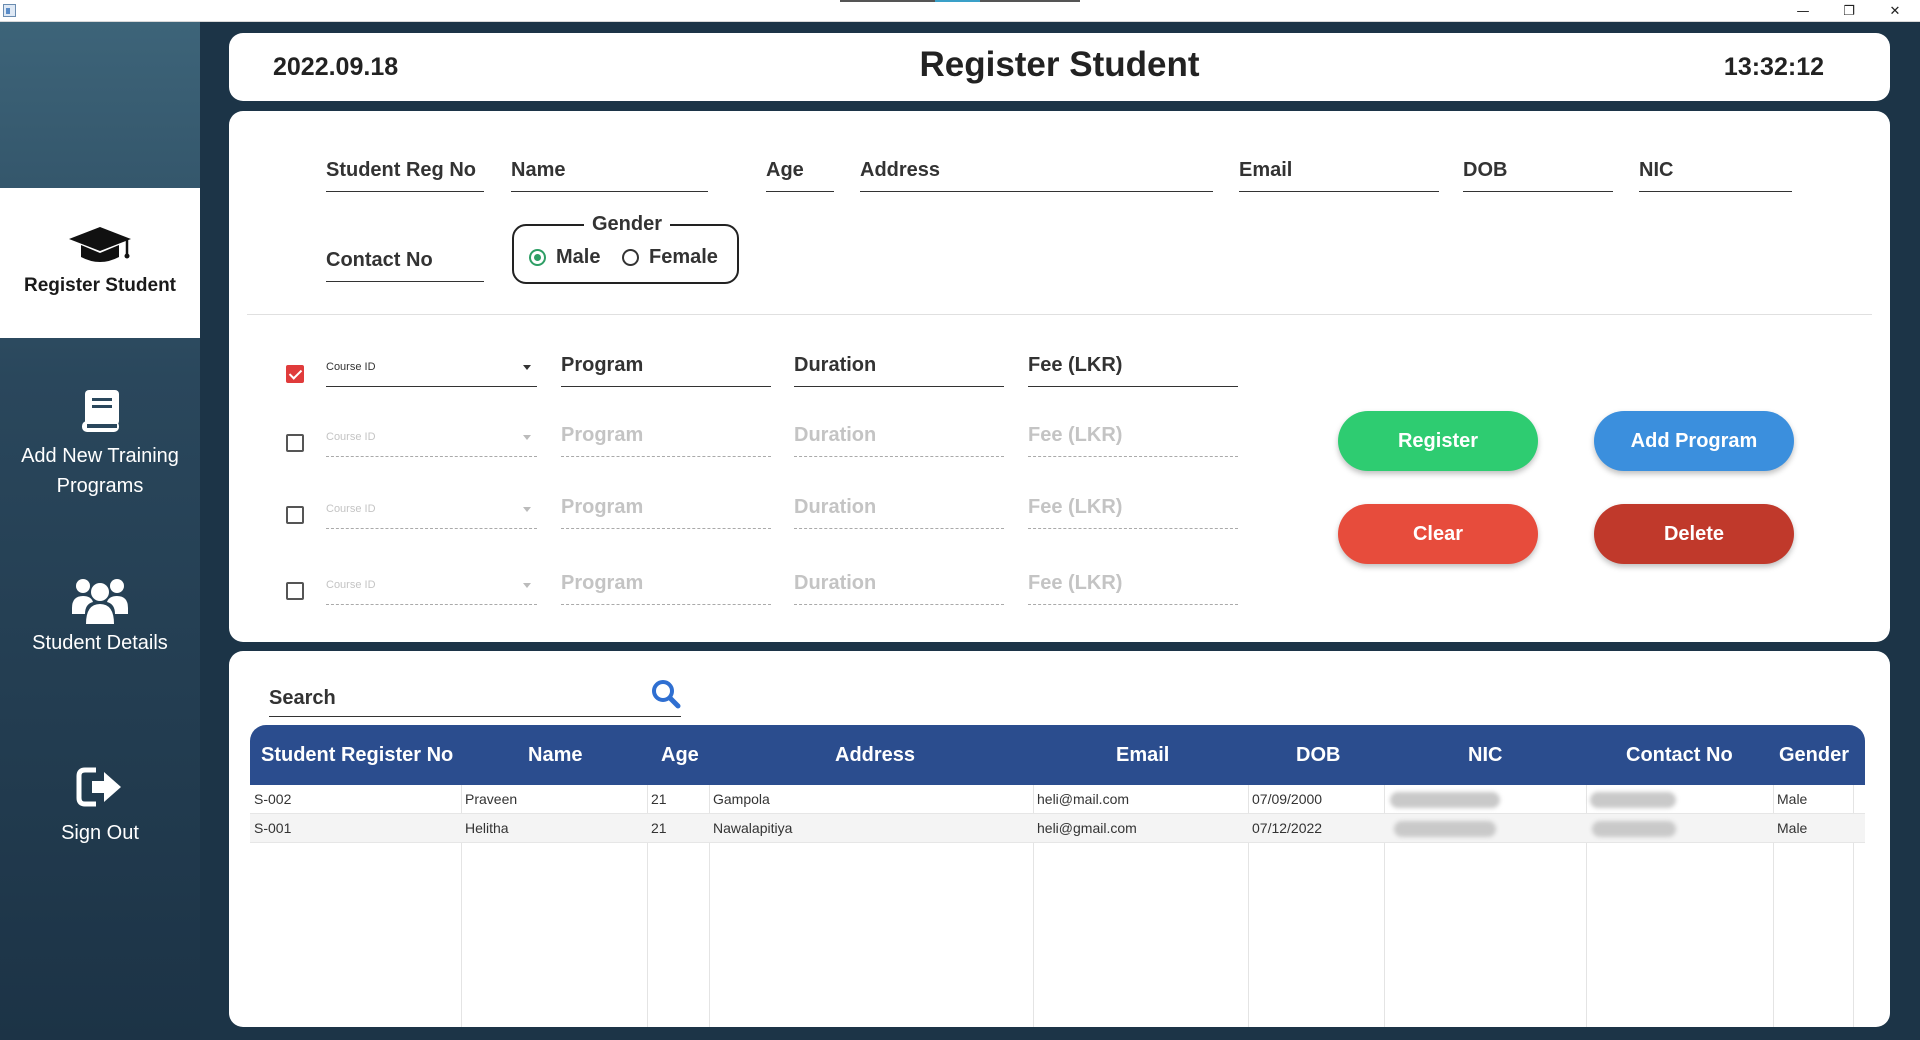 Image resolution: width=1920 pixels, height=1040 pixels. What do you see at coordinates (1849, 11) in the screenshot?
I see `maximize-button: ❐` at bounding box center [1849, 11].